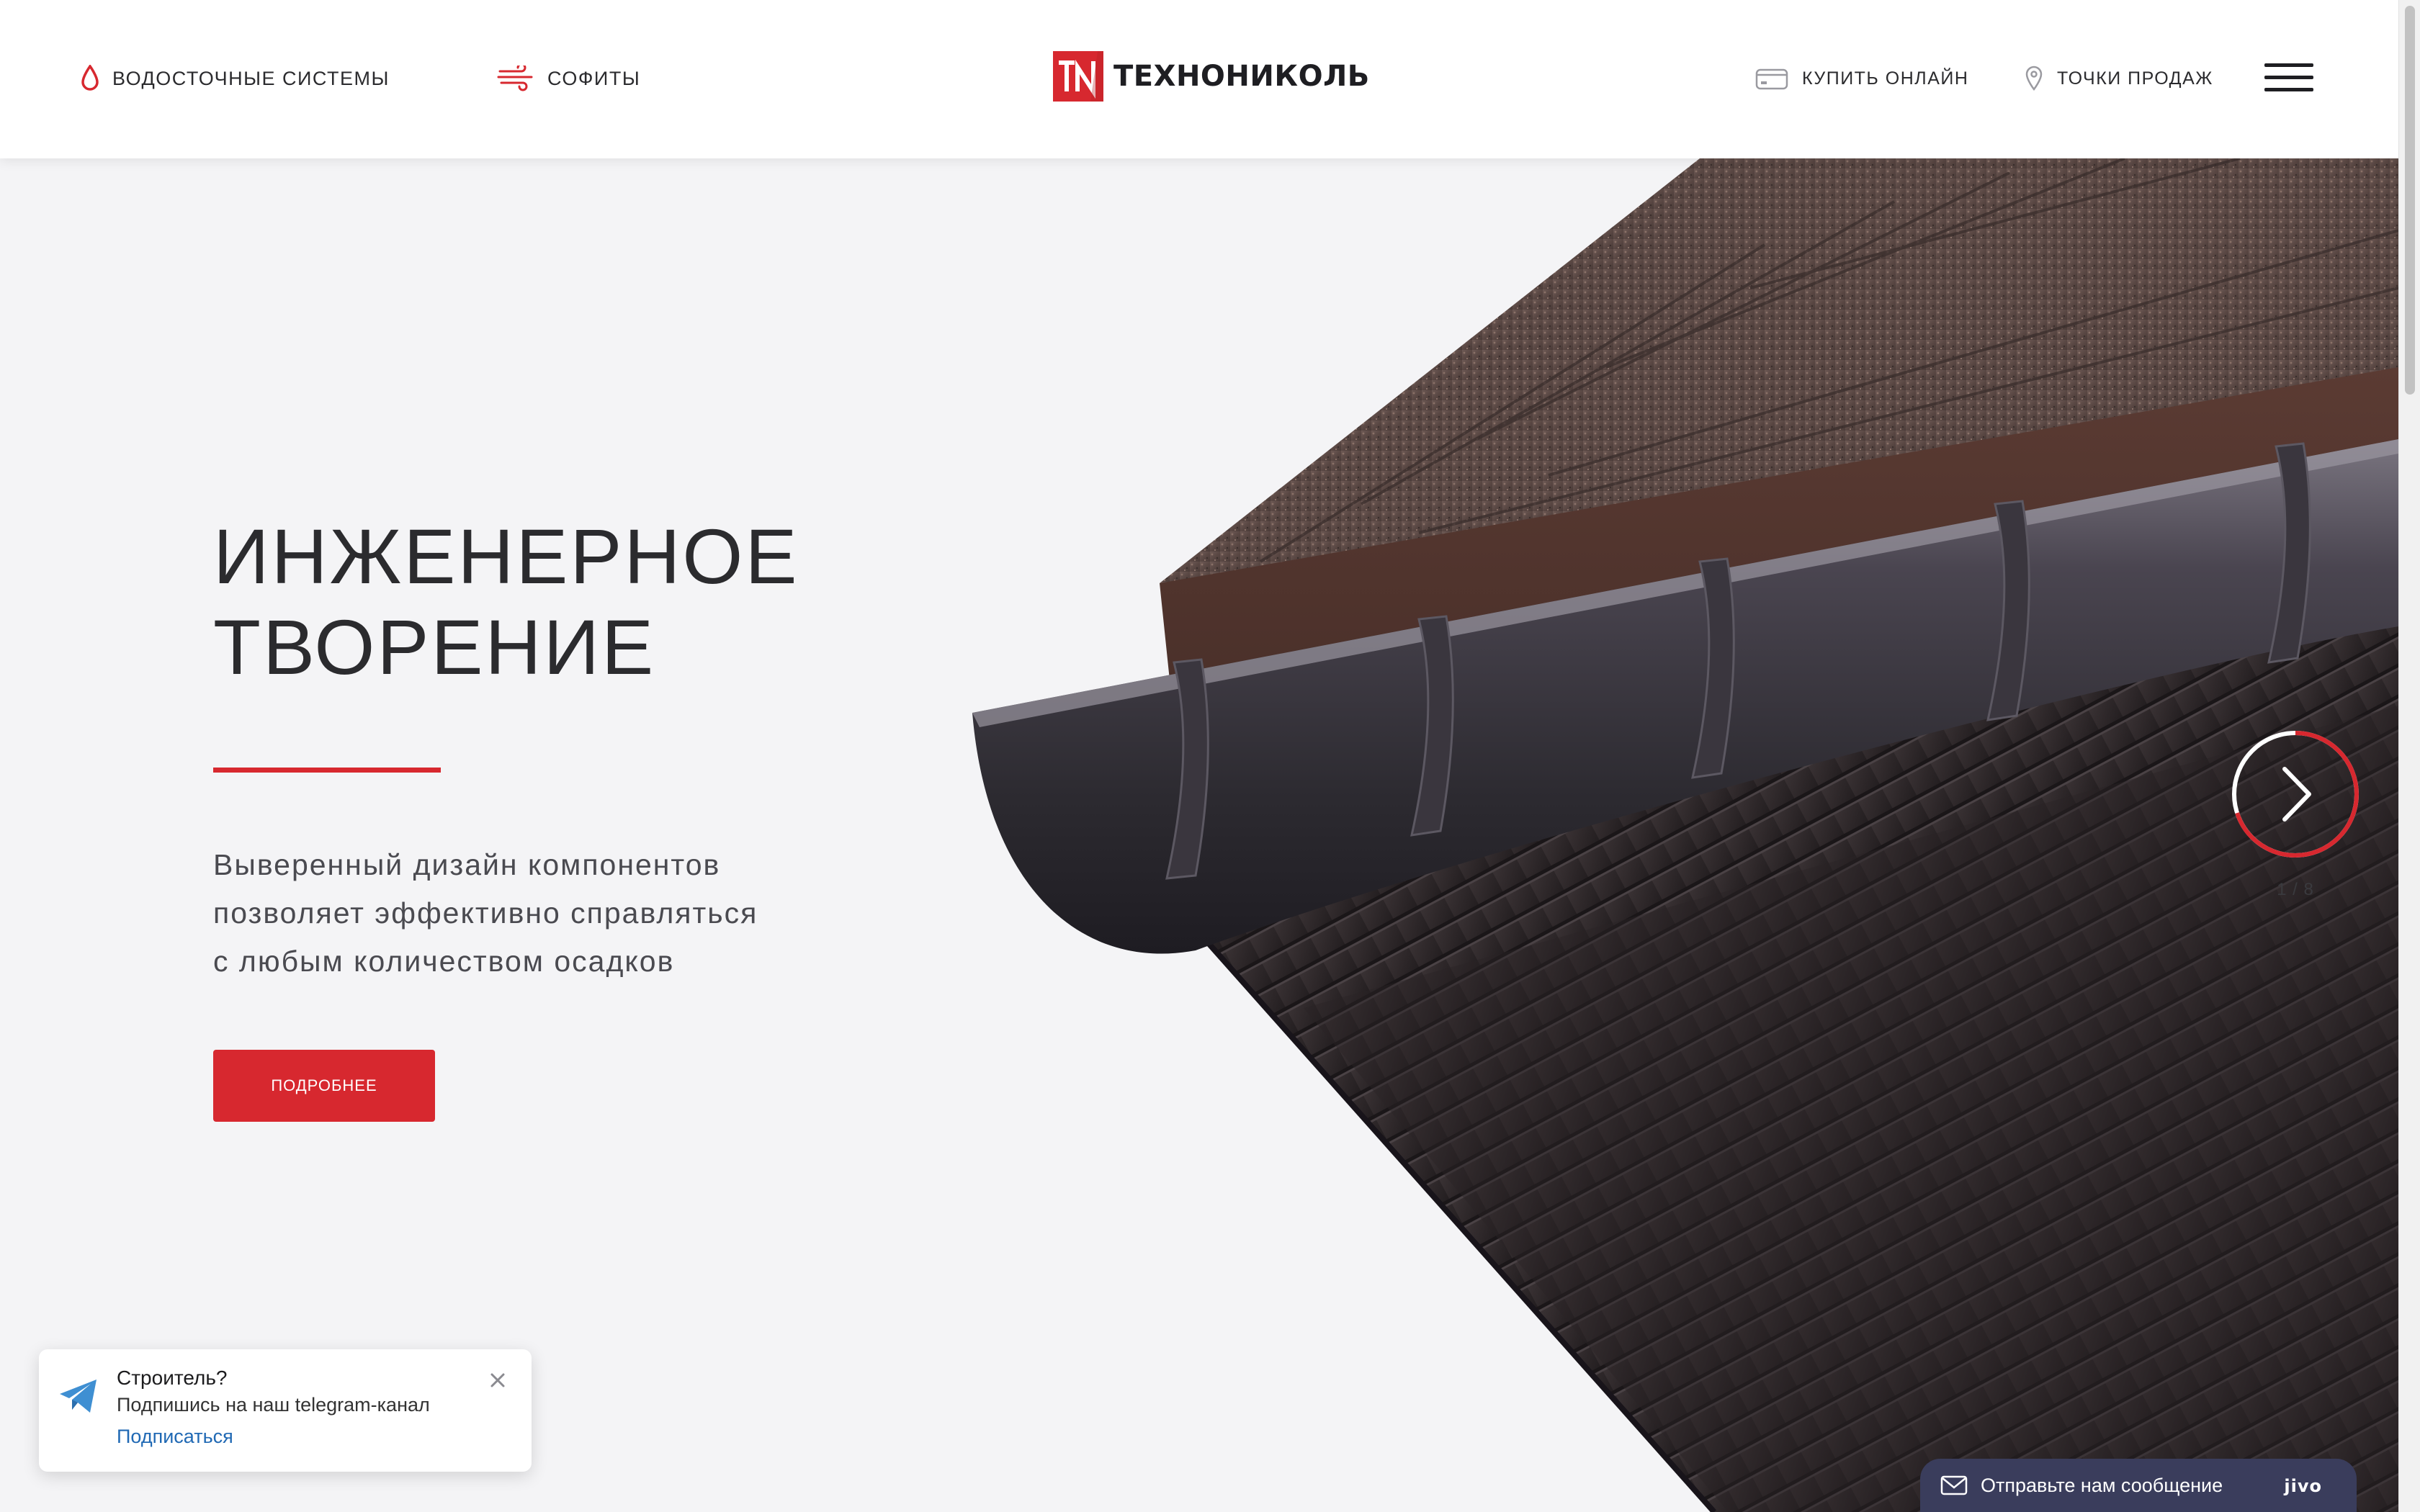 This screenshot has height=1512, width=2420. I want to click on logo-mark-icon, so click(1078, 76).